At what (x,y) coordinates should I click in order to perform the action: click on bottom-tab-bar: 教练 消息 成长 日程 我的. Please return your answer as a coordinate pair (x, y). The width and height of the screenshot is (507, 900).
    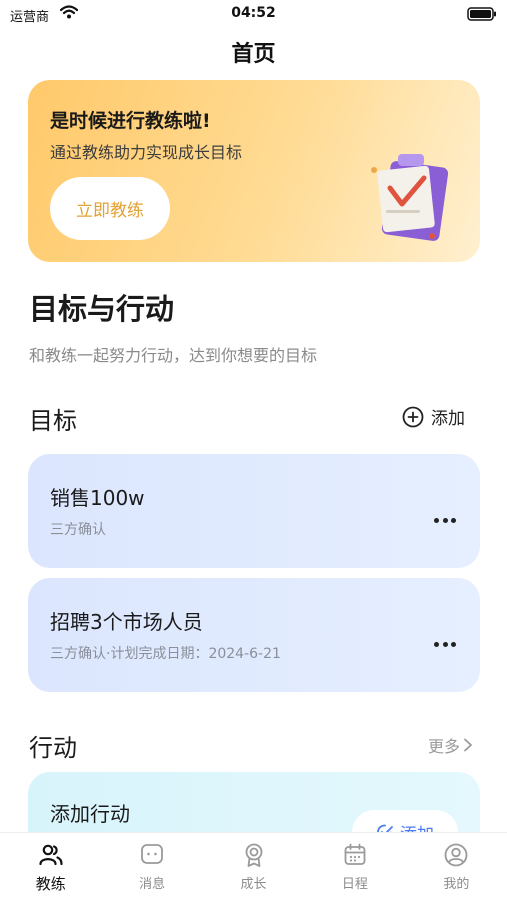
    Looking at the image, I should click on (253, 866).